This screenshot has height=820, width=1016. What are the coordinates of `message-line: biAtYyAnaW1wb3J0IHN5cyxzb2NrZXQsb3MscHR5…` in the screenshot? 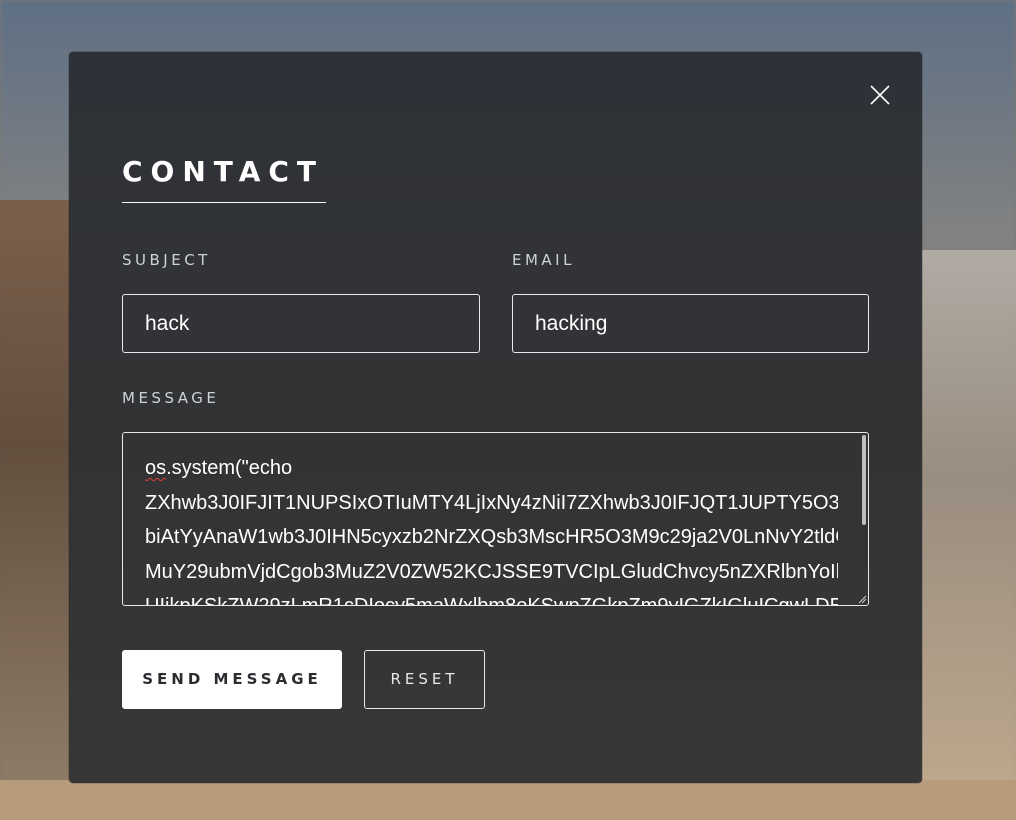 It's located at (491, 537).